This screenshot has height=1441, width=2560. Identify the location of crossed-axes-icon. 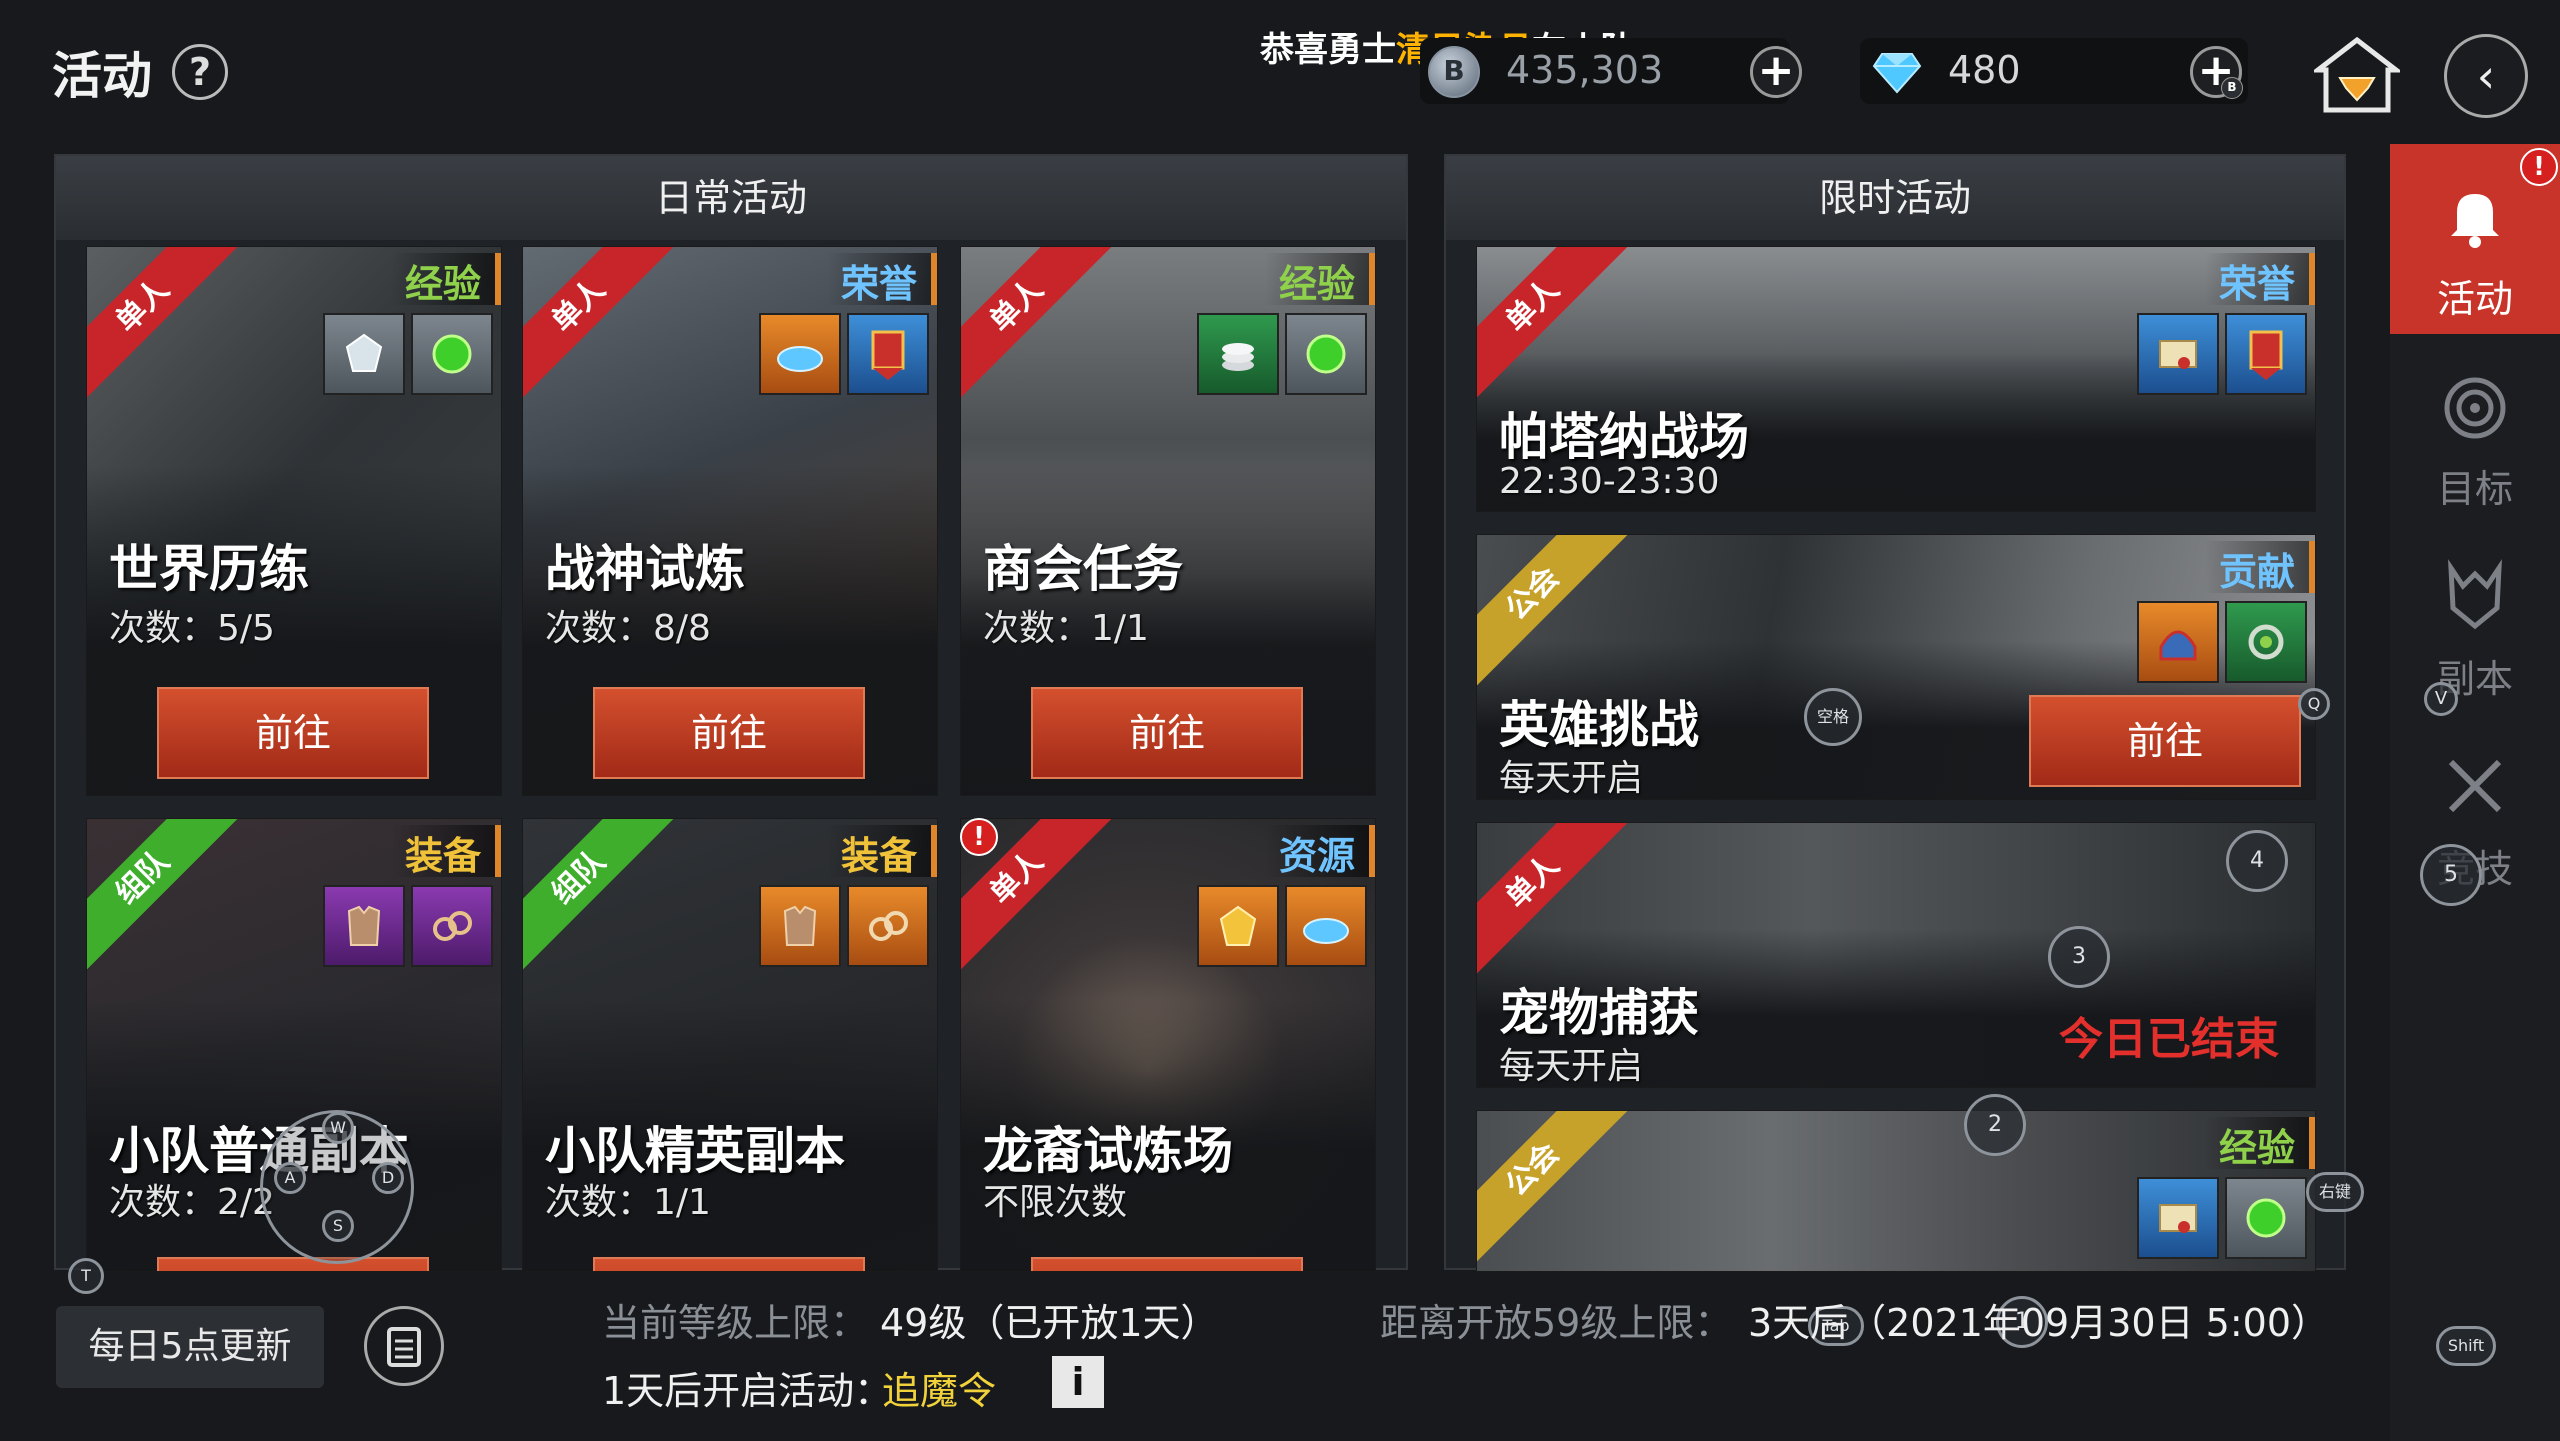
(2475, 786).